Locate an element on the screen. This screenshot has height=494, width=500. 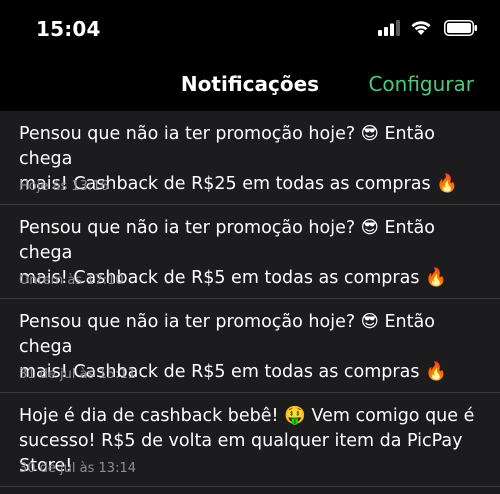
configure-button: Configurar is located at coordinates (421, 84).